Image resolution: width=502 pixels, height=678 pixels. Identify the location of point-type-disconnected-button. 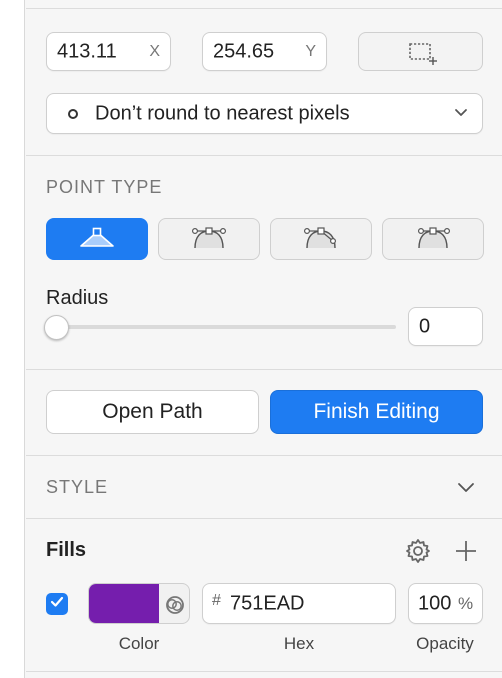
(321, 239).